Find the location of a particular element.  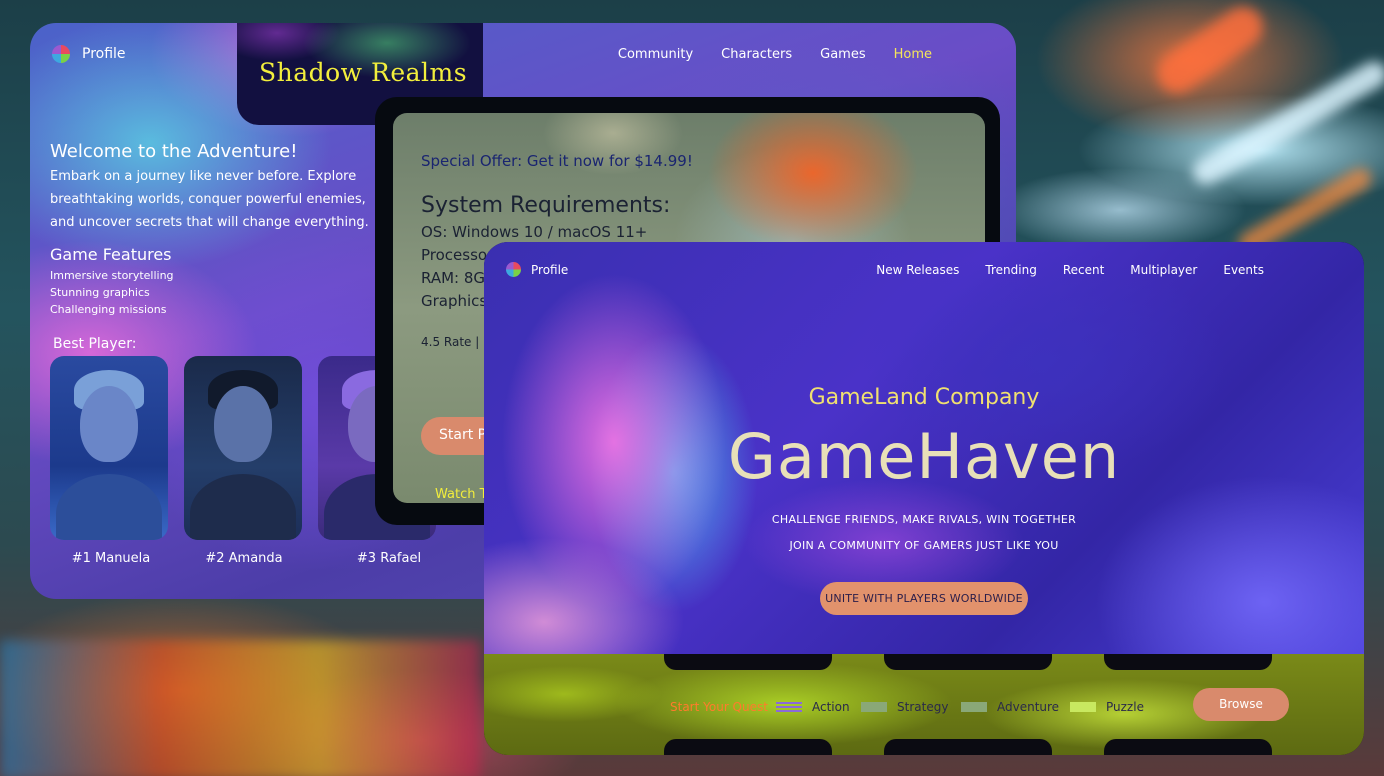

main-nav: Community Characters Games Home is located at coordinates (775, 54).